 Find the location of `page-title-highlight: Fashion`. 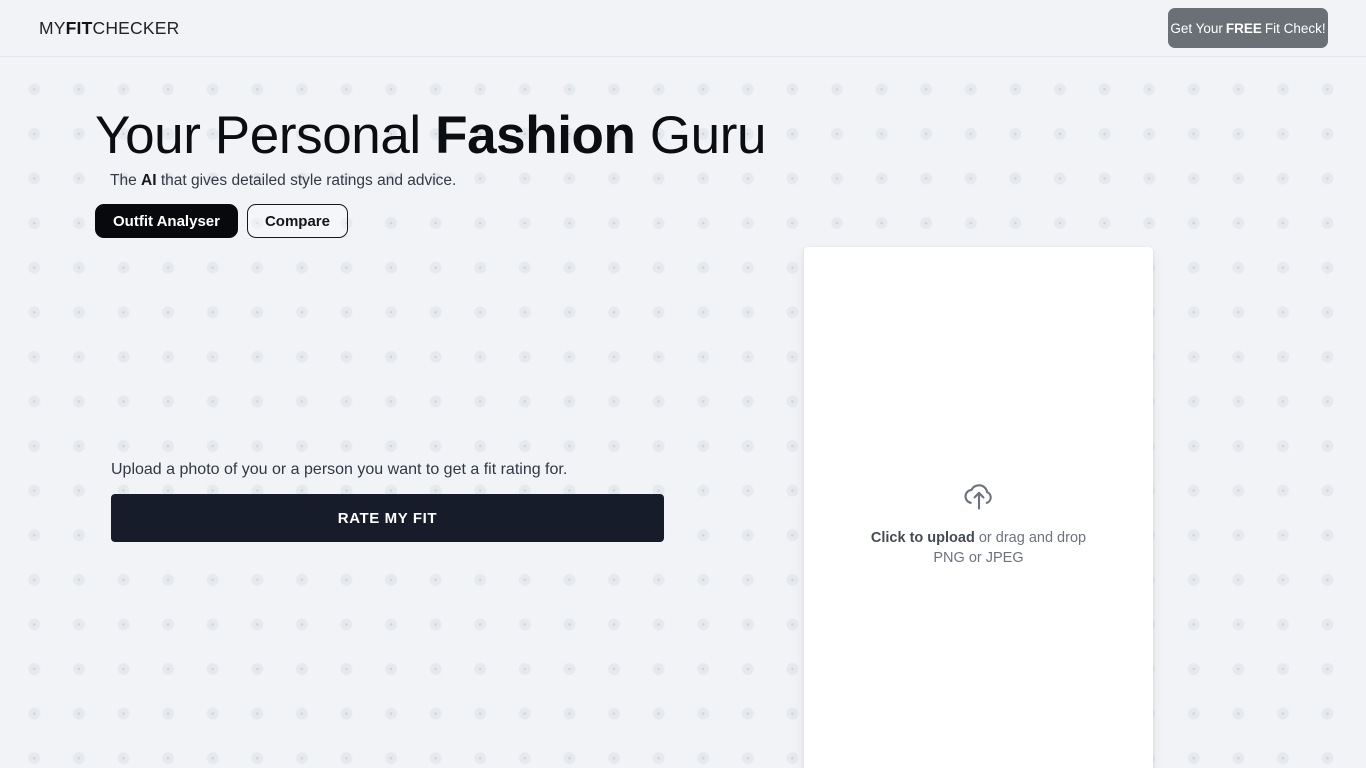

page-title-highlight: Fashion is located at coordinates (535, 135).